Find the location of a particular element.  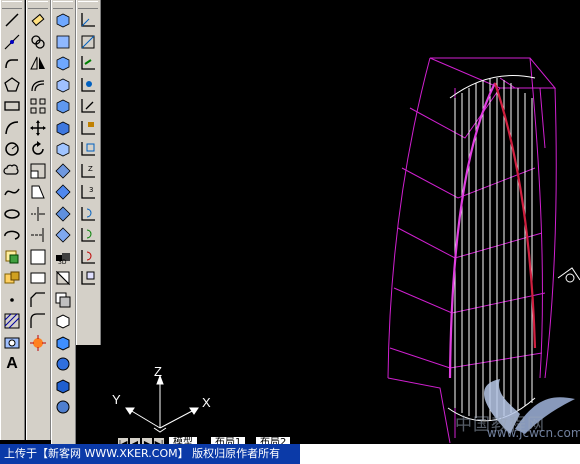

erase-icon is located at coordinates (38, 20).